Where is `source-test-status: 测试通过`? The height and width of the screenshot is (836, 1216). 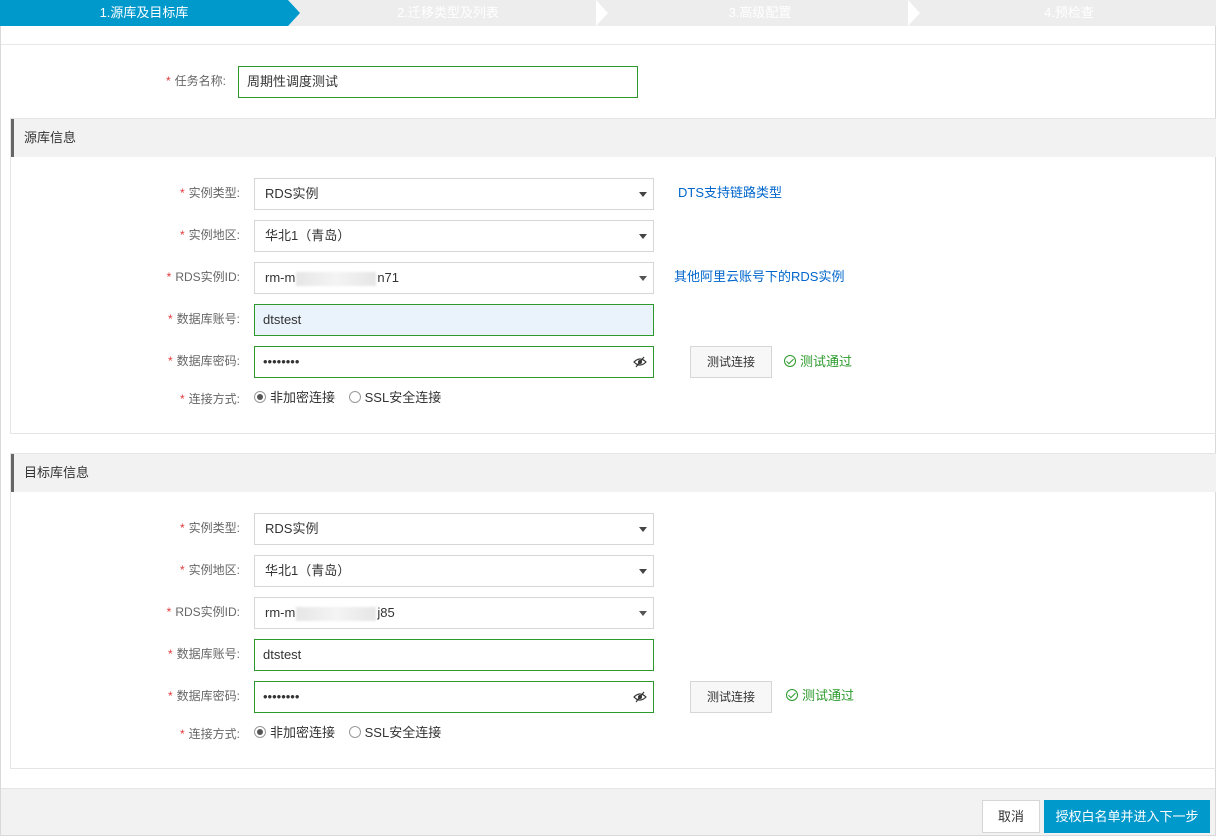 source-test-status: 测试通过 is located at coordinates (818, 362).